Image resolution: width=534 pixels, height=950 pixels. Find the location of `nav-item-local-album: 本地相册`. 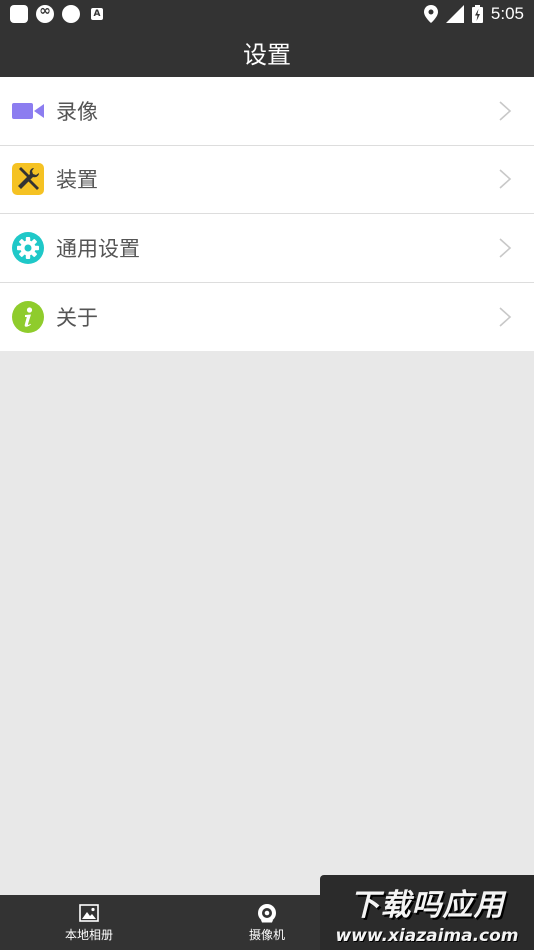

nav-item-local-album: 本地相册 is located at coordinates (89, 922).